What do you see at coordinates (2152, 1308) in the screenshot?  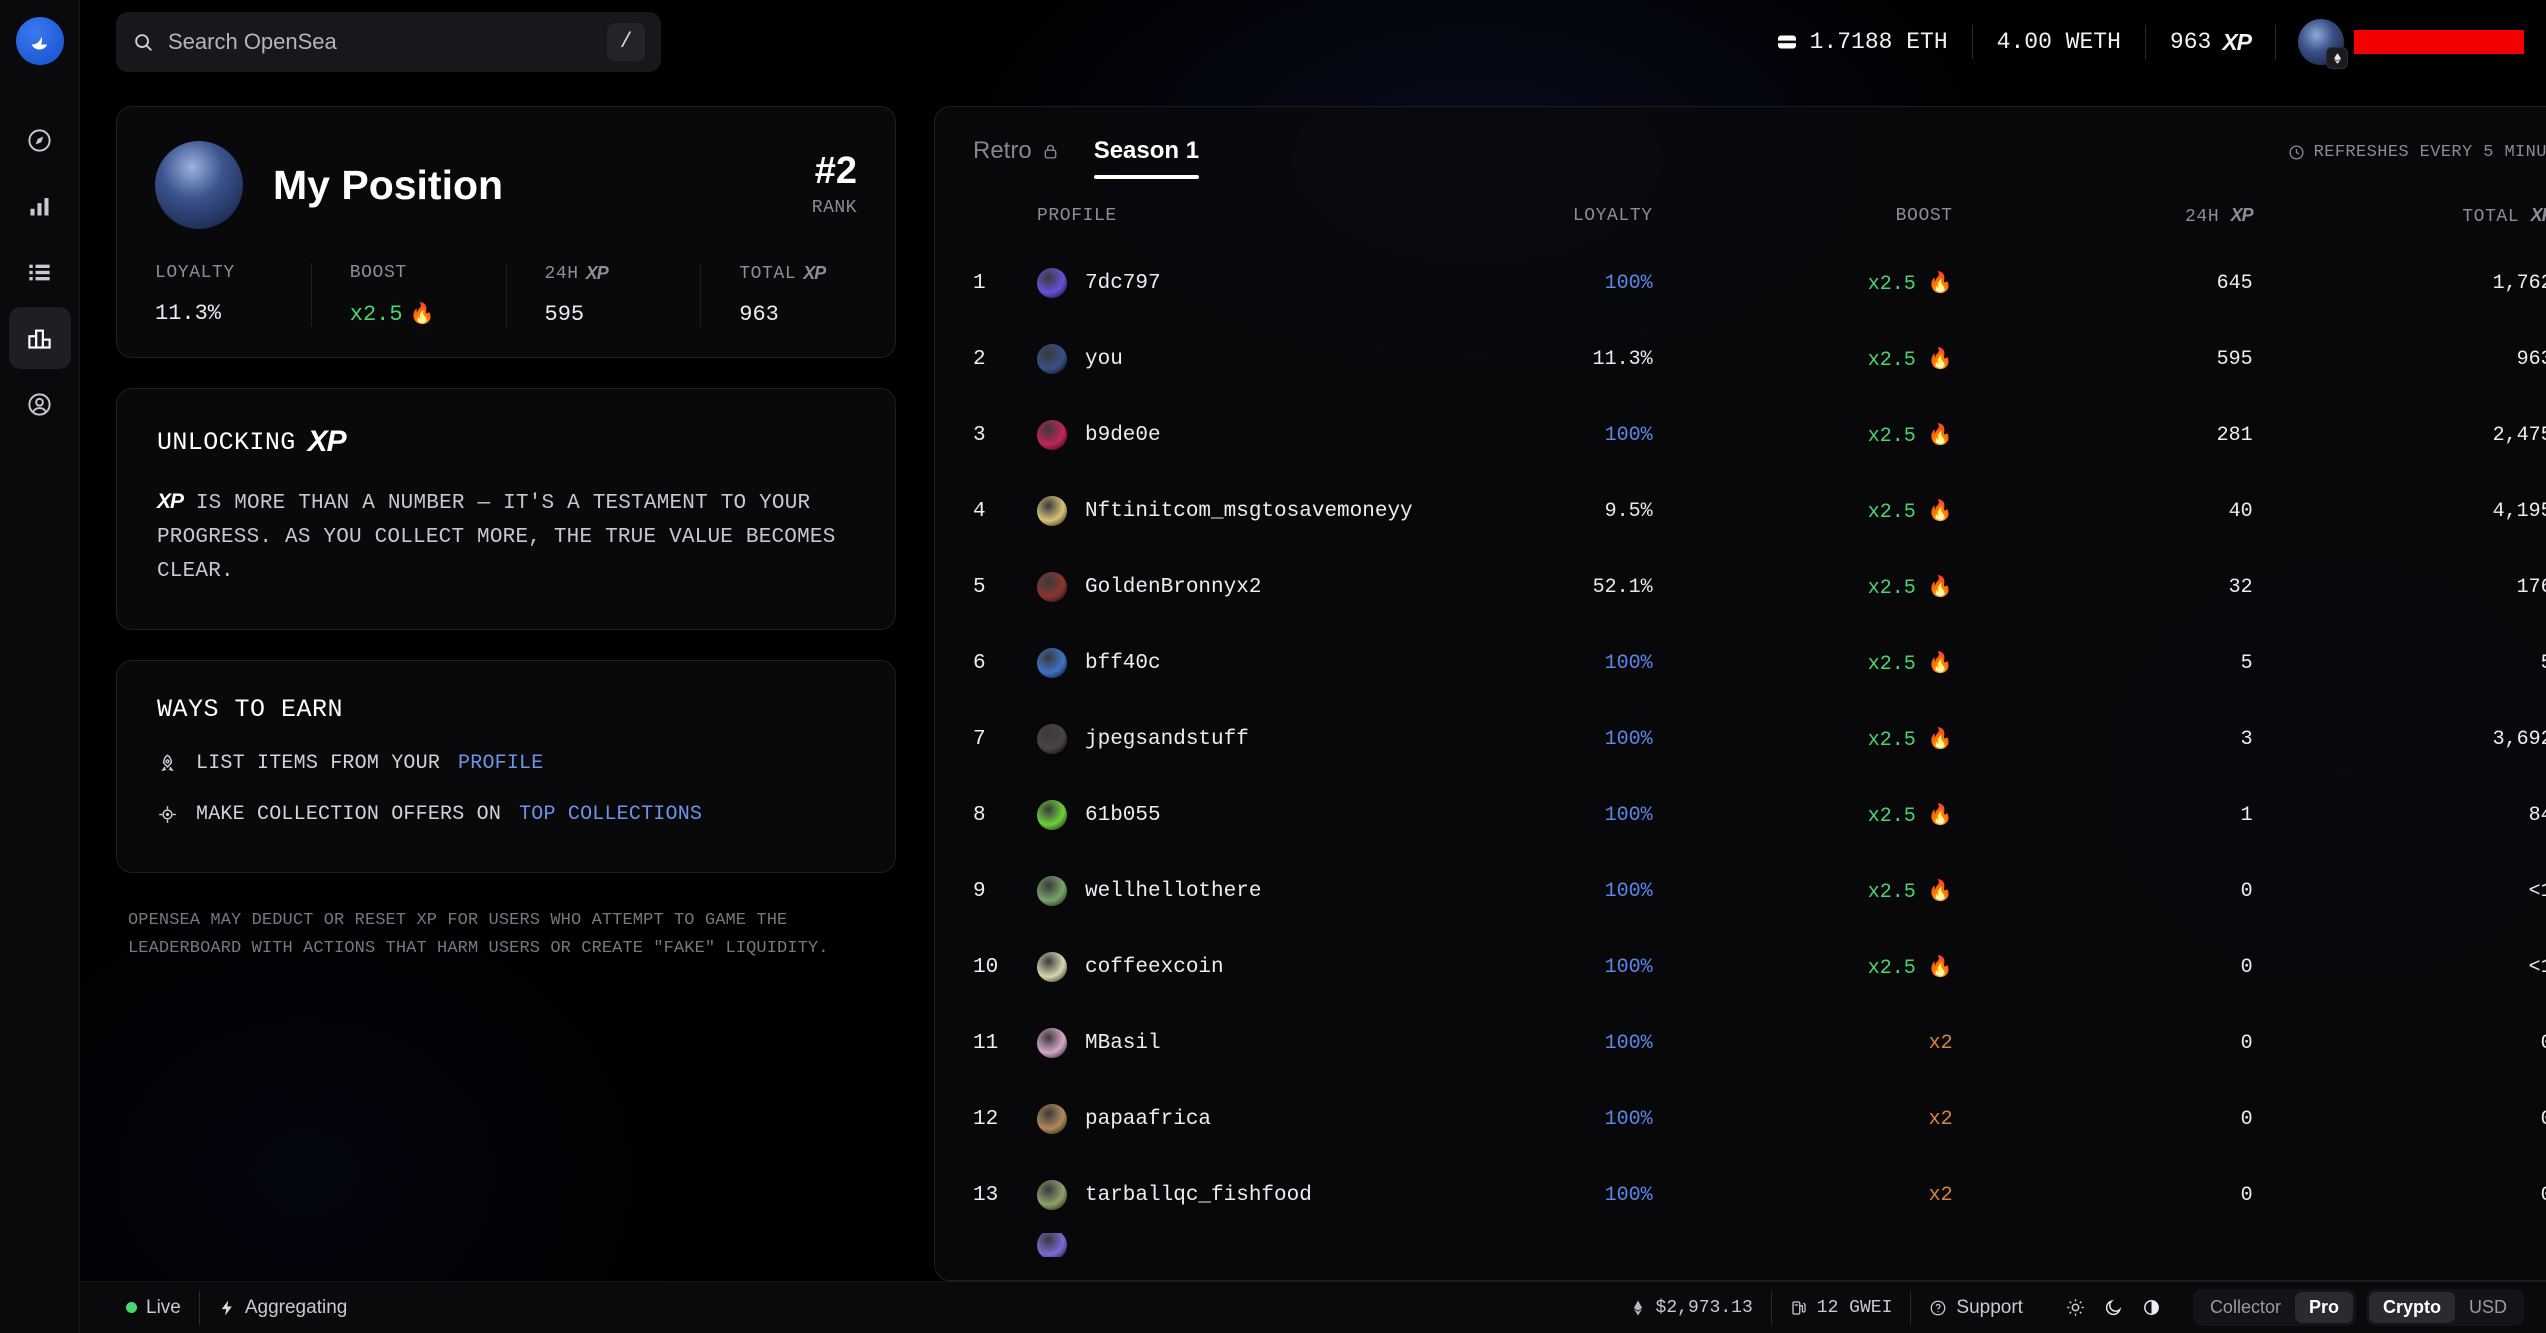 I see `theme-contrast-button` at bounding box center [2152, 1308].